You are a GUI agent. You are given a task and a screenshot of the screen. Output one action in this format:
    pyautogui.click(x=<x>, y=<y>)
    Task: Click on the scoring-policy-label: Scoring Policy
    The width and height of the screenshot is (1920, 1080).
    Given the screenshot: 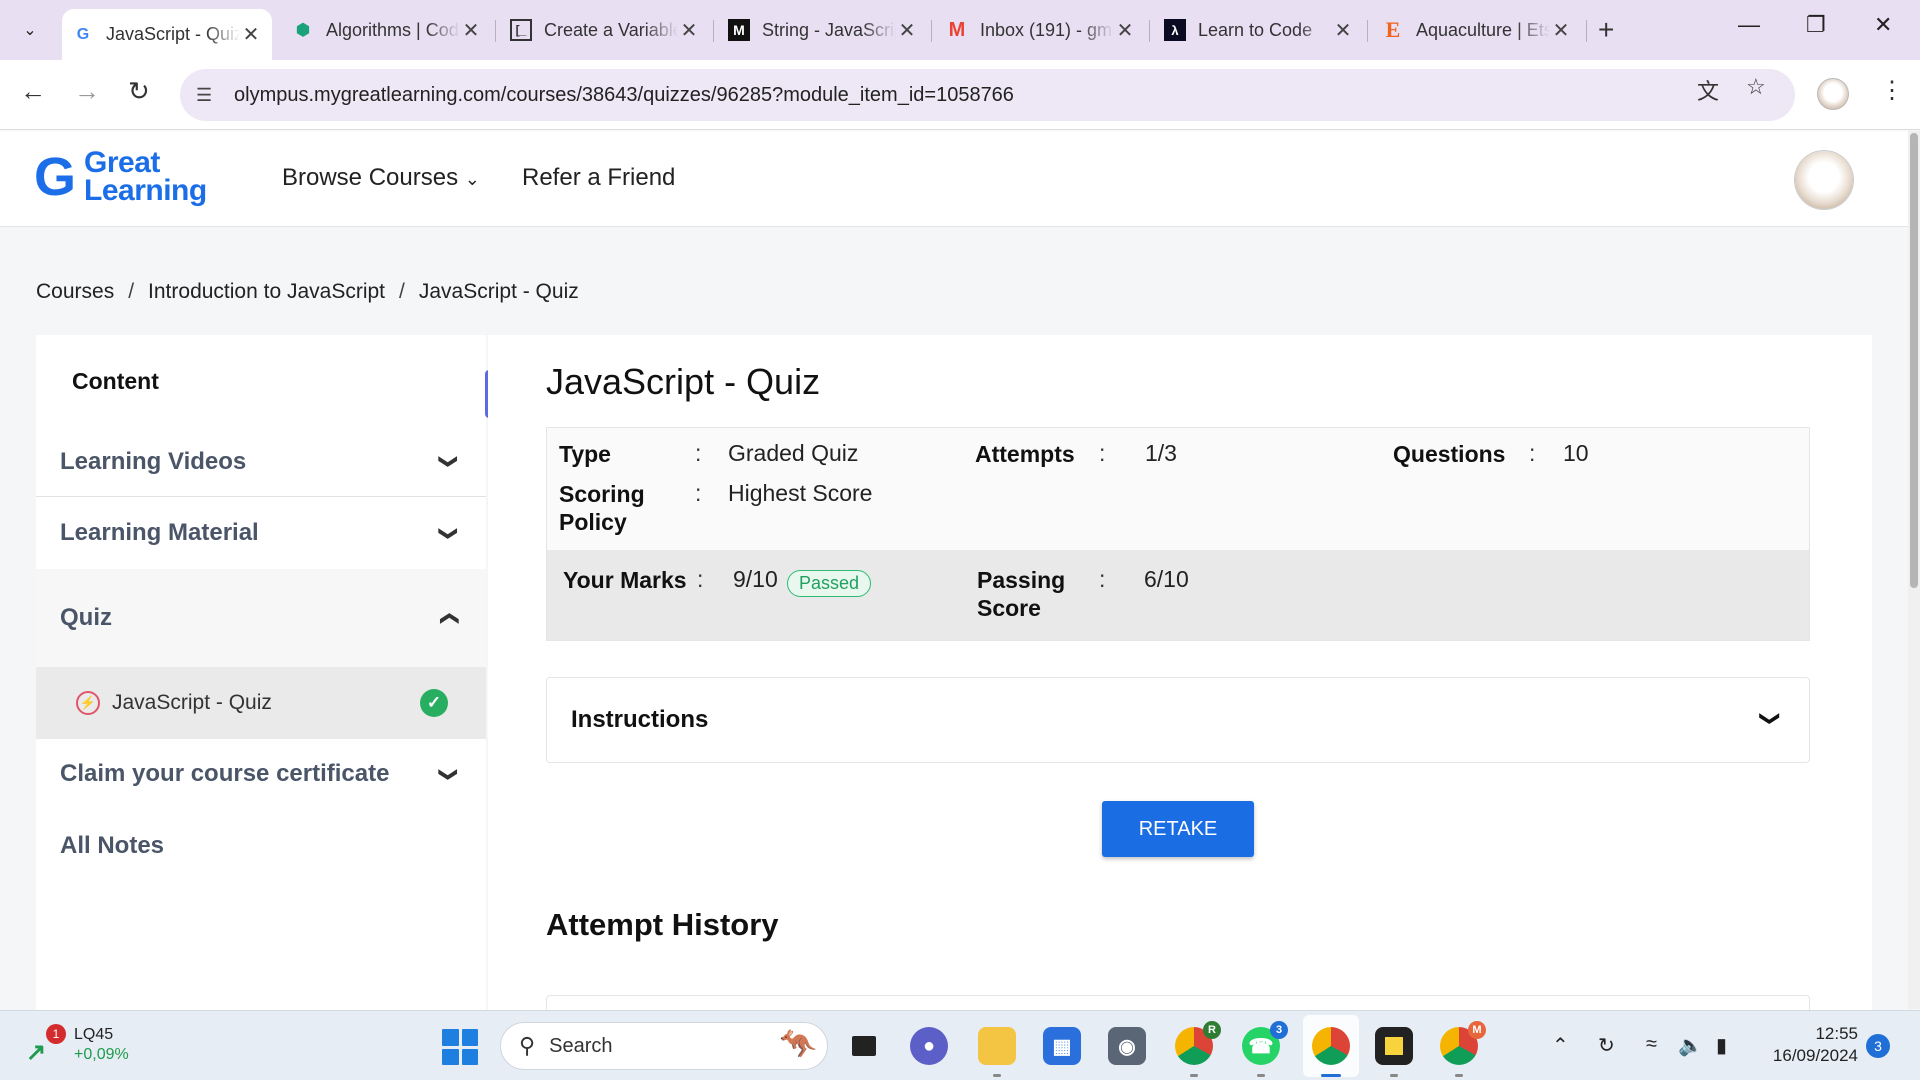 What is the action you would take?
    pyautogui.click(x=602, y=508)
    